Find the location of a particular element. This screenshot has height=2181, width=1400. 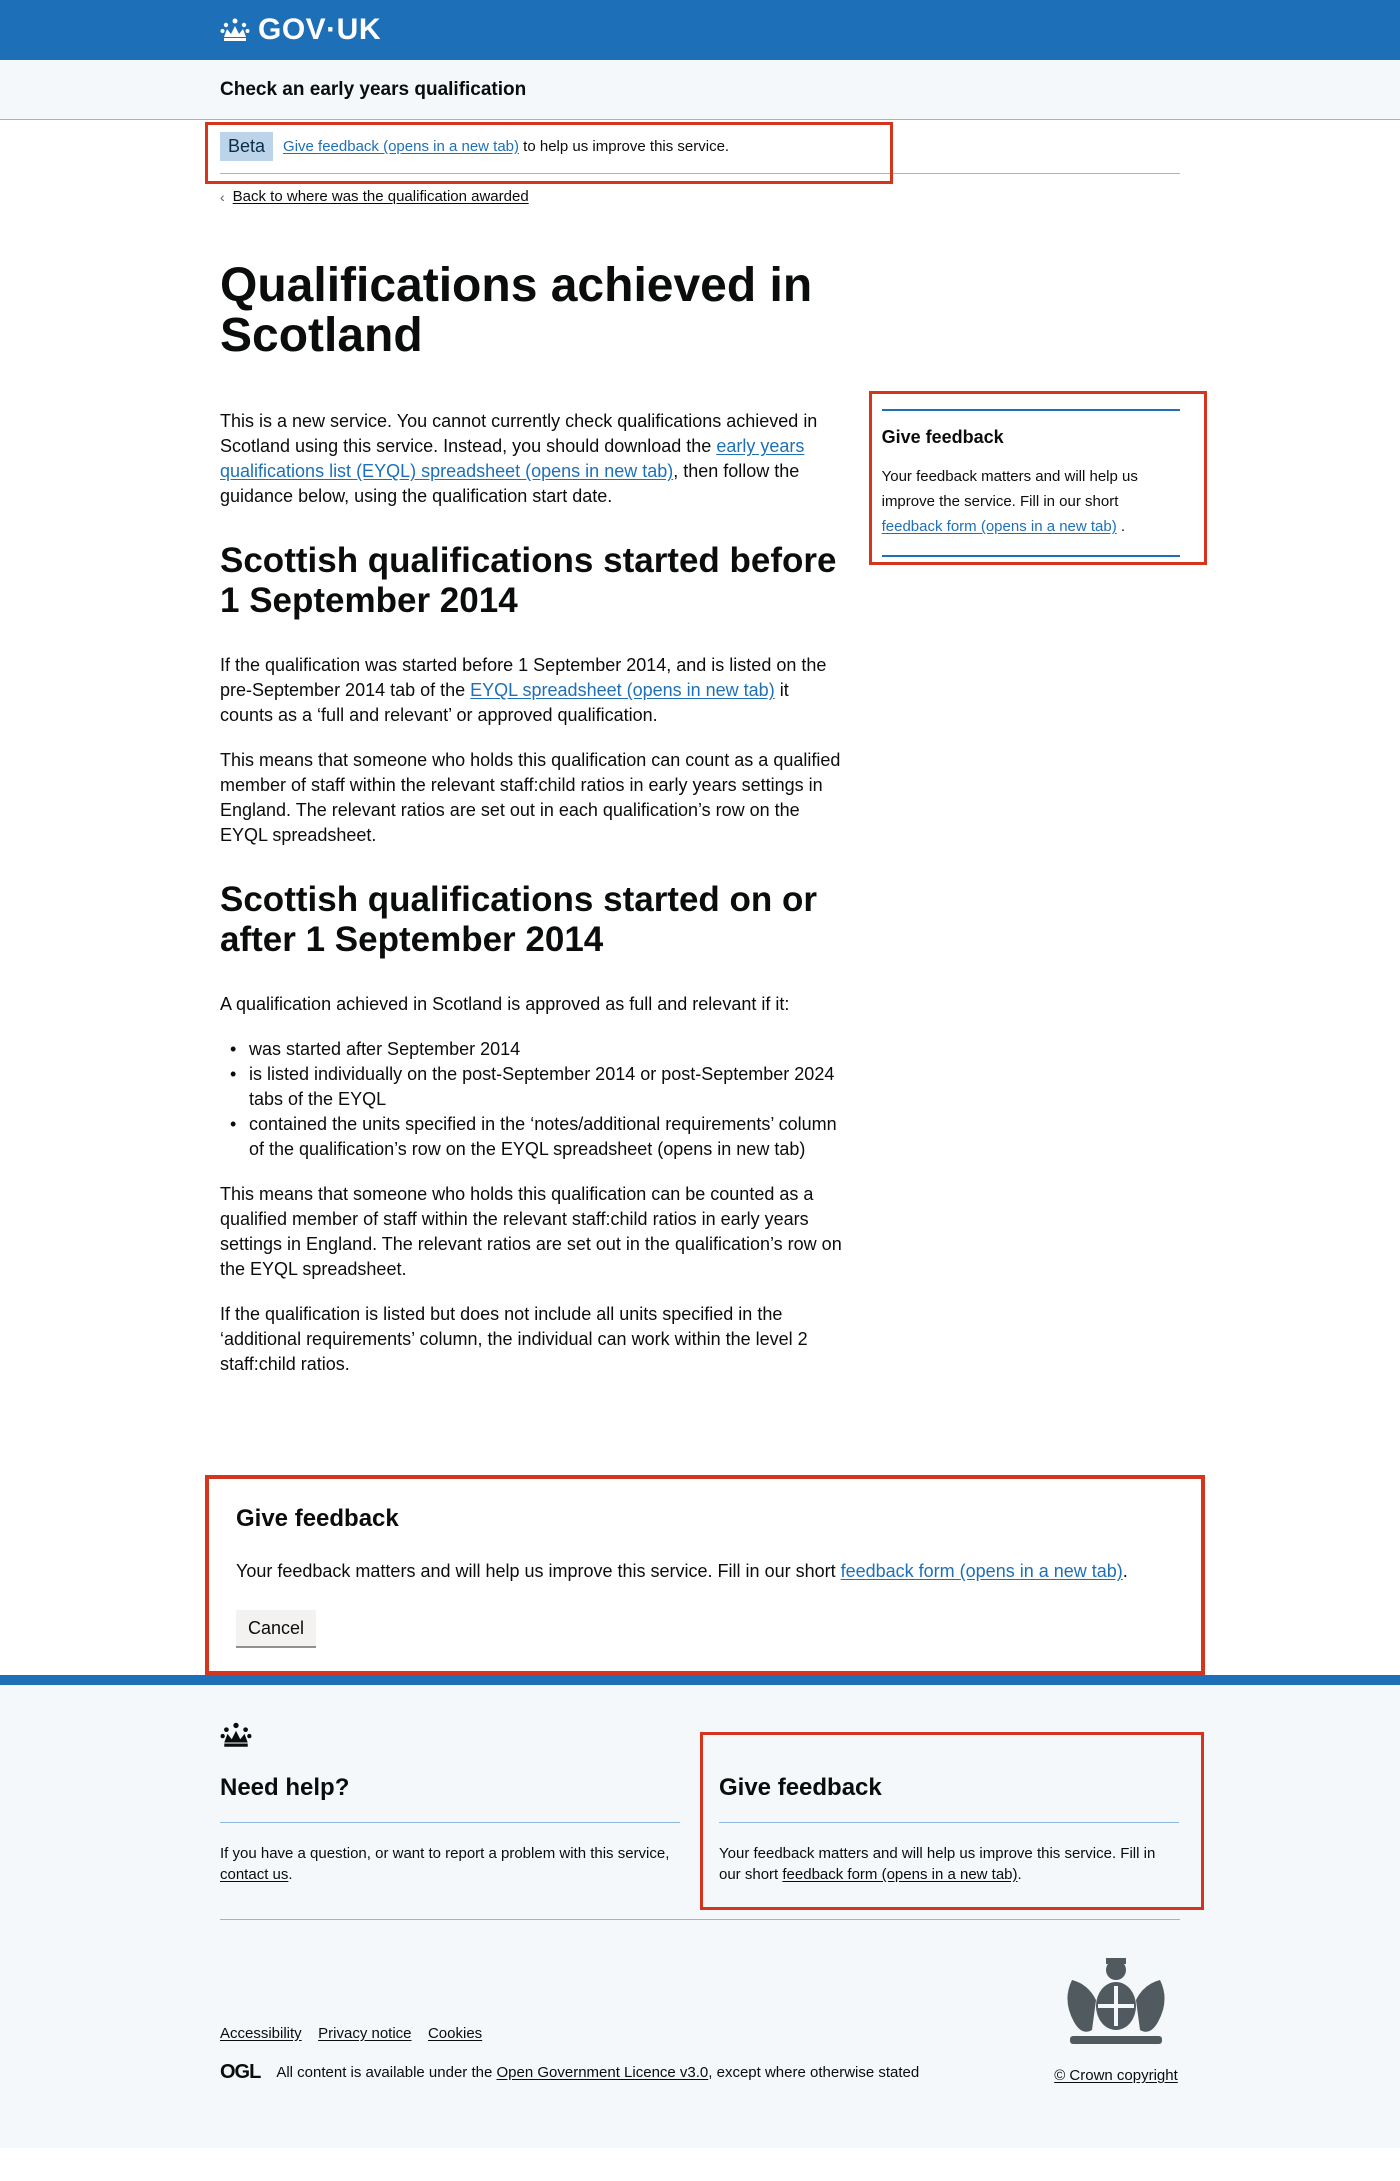

footer-help-title: Need help? is located at coordinates (450, 1798).